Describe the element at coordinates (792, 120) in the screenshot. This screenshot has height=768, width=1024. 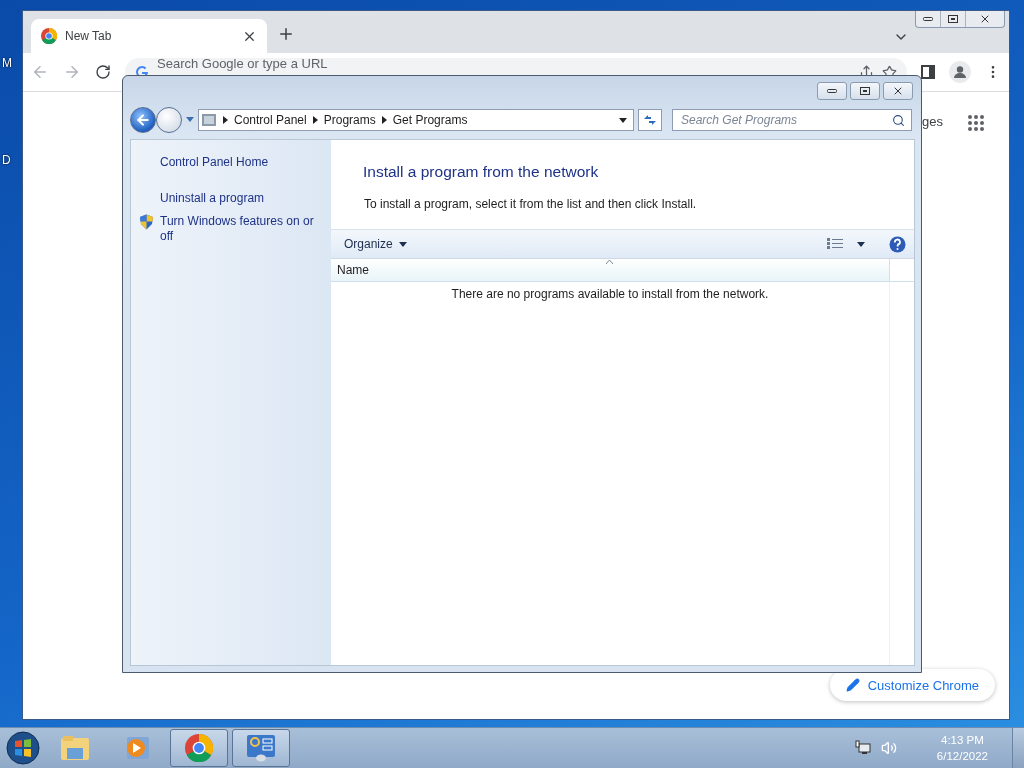
I see `search-field: Search Get Programs` at that location.